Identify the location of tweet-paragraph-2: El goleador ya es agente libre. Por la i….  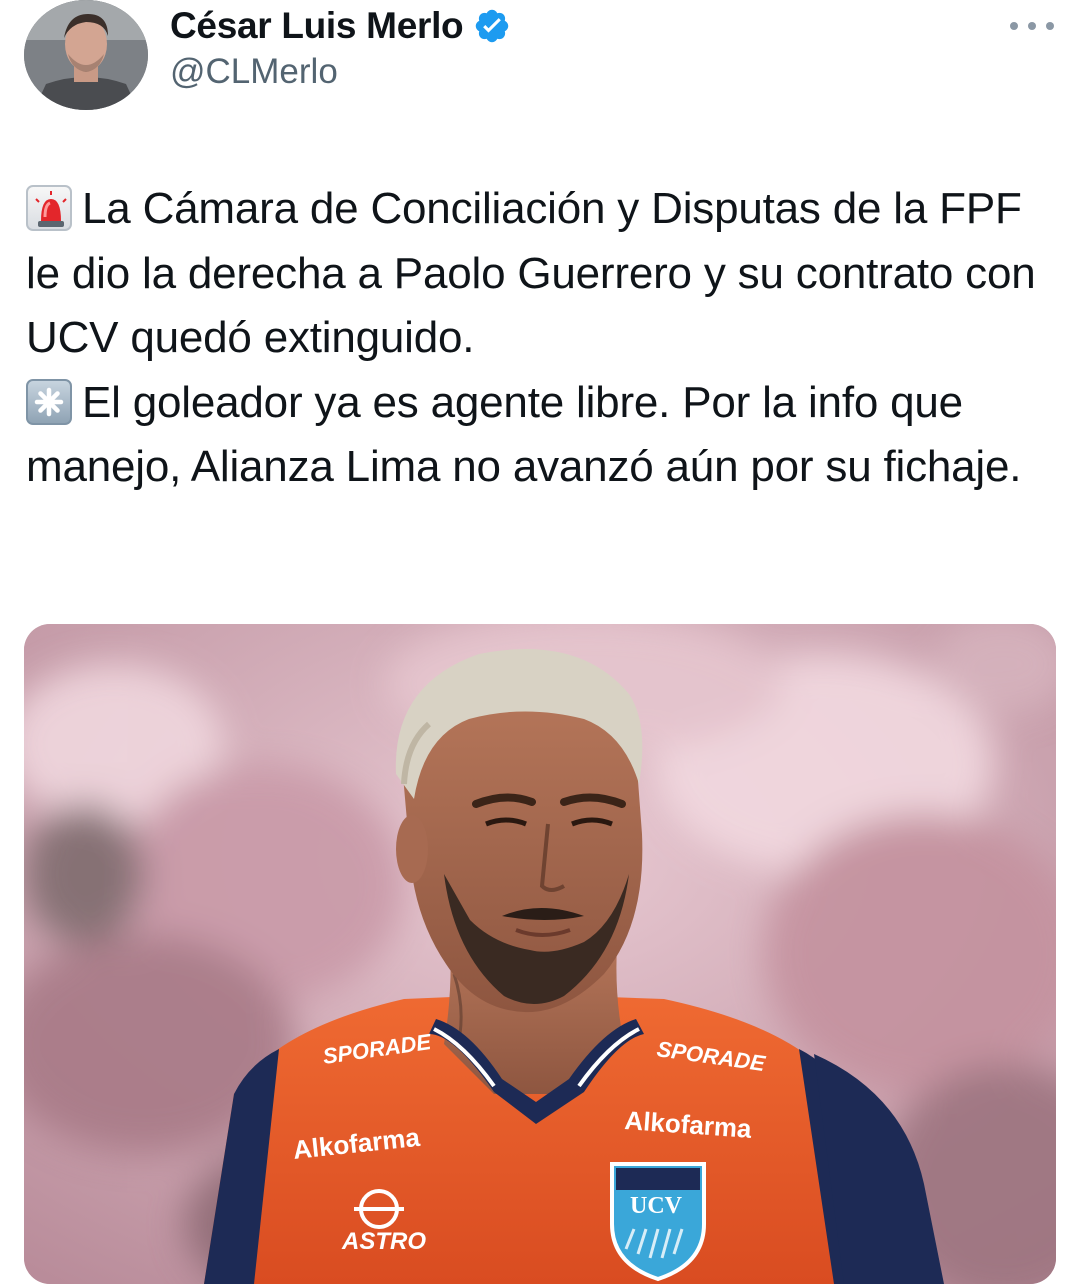
(541, 435).